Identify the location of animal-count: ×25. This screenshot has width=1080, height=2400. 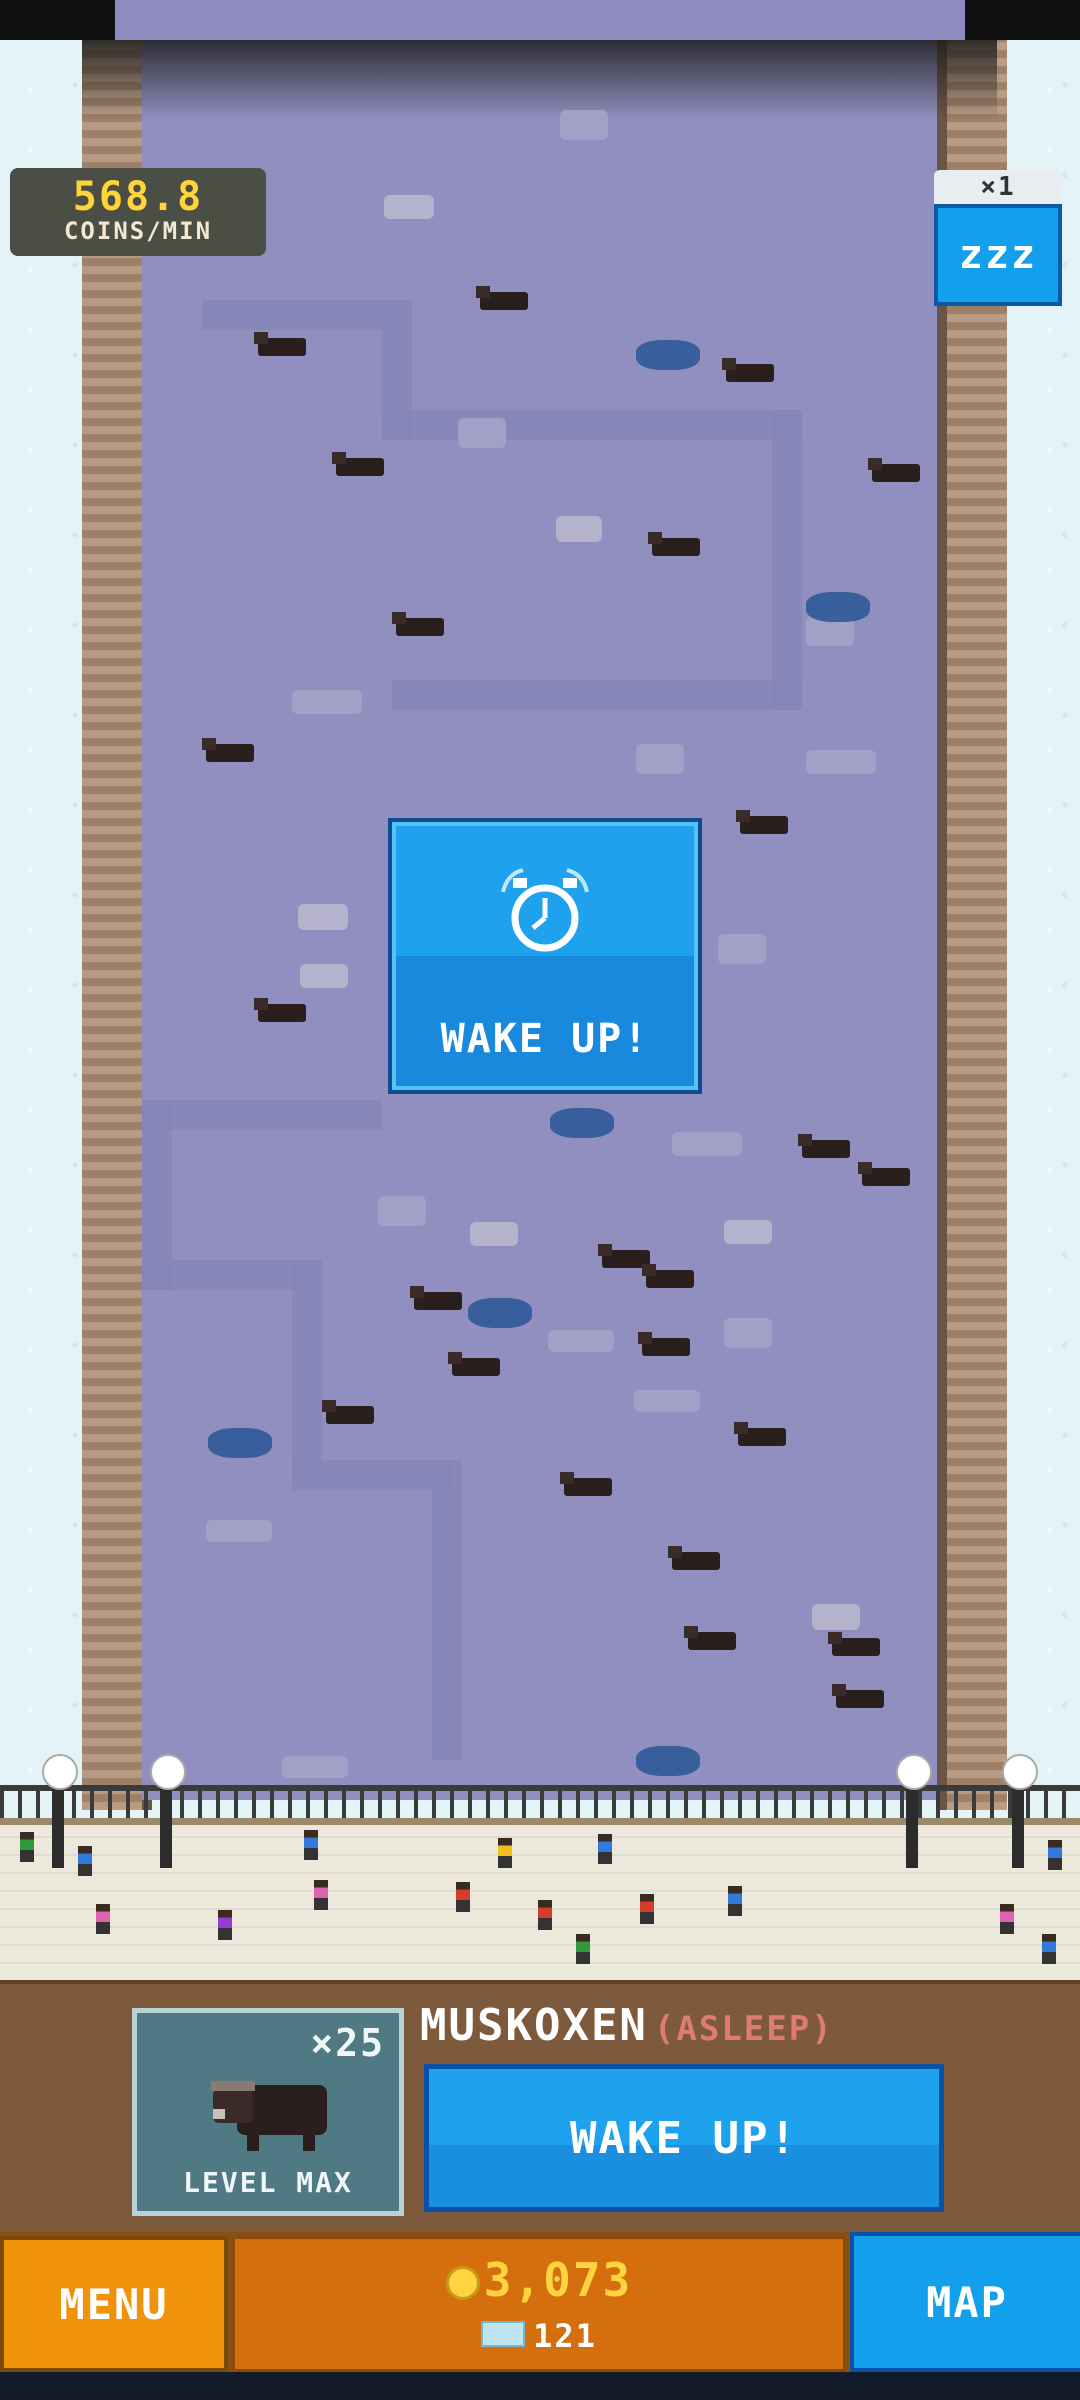
(347, 2043).